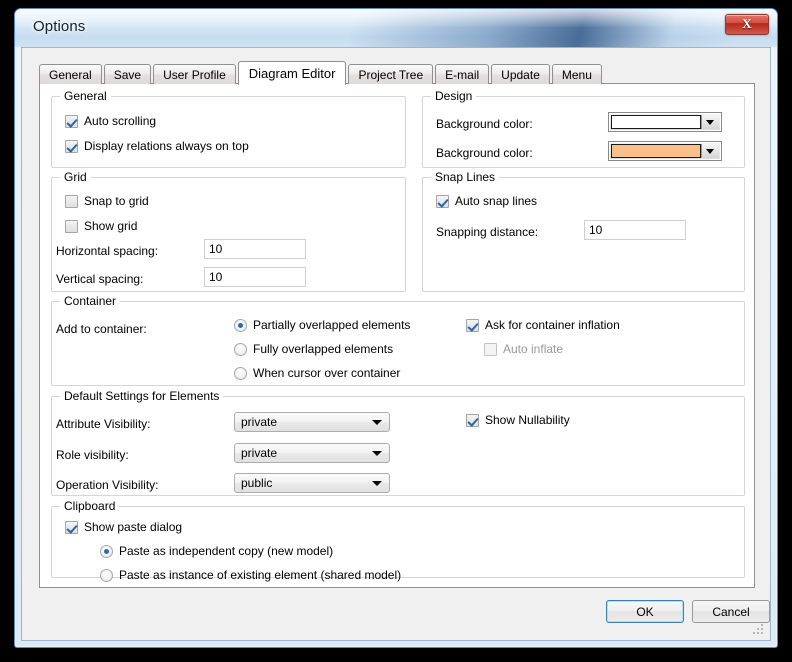 The image size is (792, 662). Describe the element at coordinates (259, 422) in the screenshot. I see `select-attribute-visibility-value: private` at that location.